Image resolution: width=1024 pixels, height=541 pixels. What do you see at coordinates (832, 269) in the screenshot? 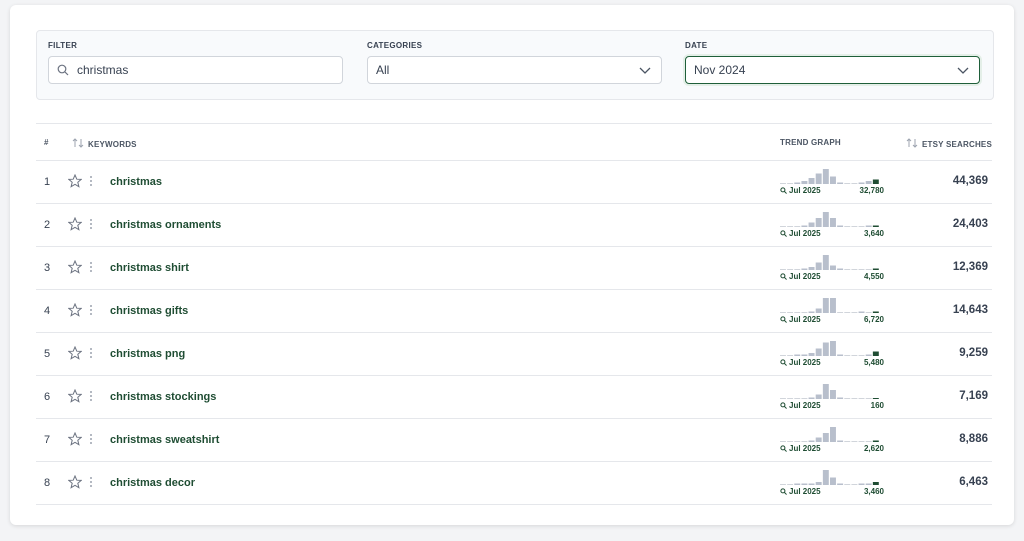
I see `trend-graph: Jul 2025 4,550` at bounding box center [832, 269].